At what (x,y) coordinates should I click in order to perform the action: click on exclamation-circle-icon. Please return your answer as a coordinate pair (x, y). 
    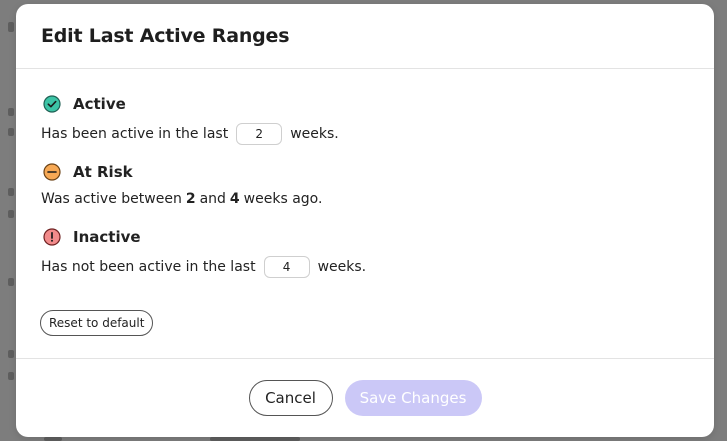
    Looking at the image, I should click on (52, 237).